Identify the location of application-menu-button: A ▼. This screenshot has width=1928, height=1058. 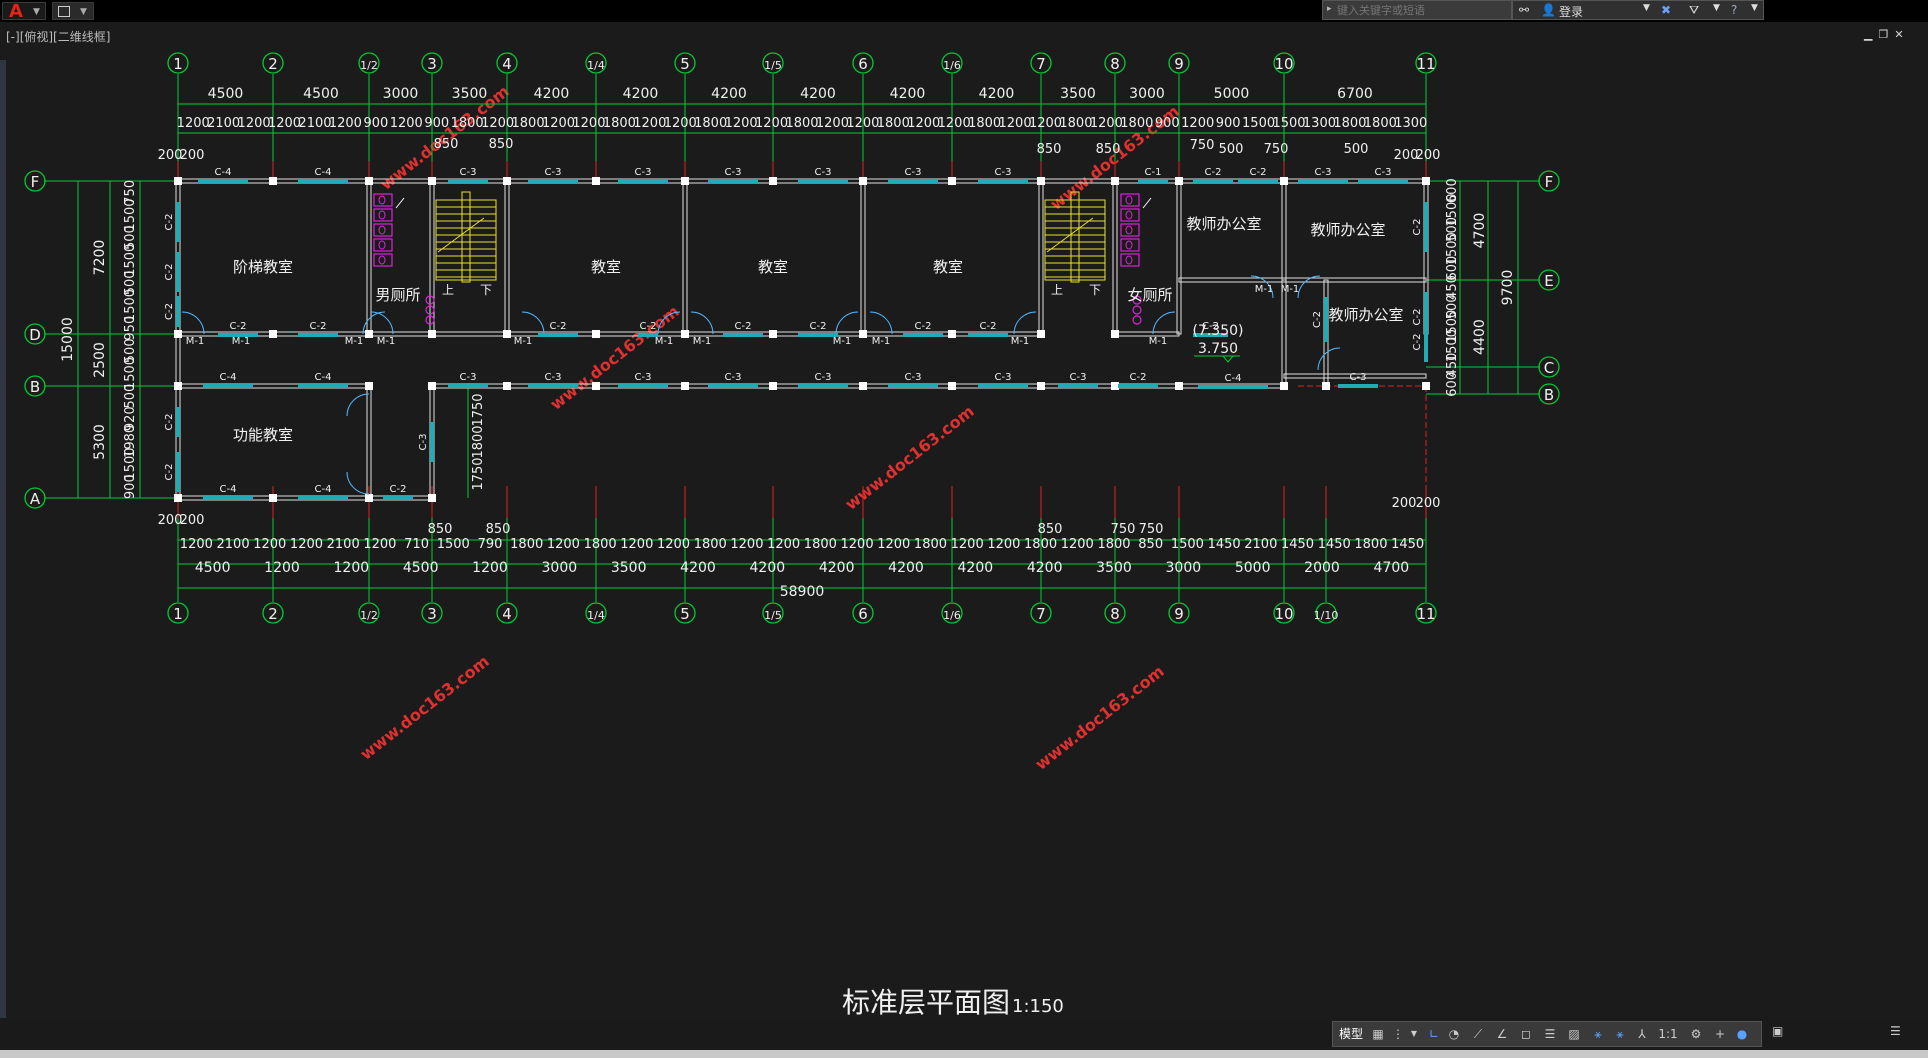
(24, 11).